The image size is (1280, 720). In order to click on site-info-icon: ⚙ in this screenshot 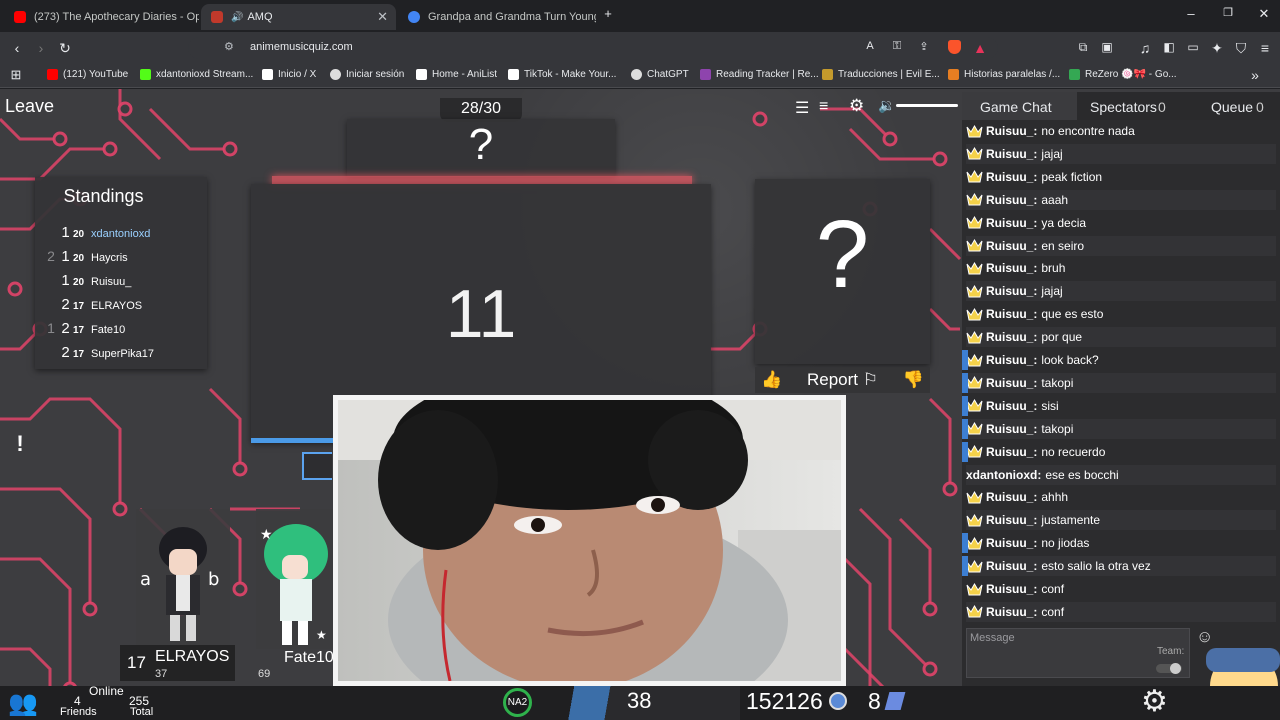, I will do `click(229, 46)`.